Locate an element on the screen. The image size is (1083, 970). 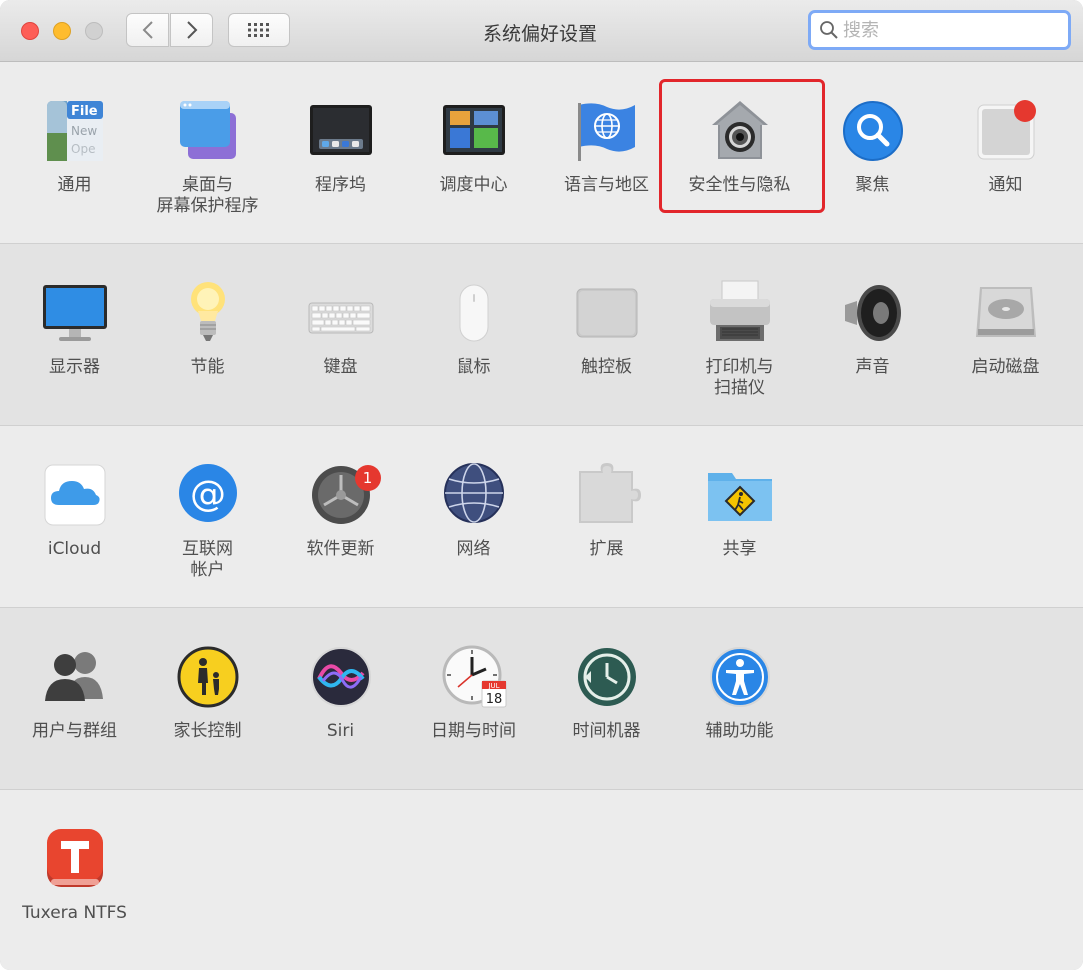
parental-controls-icon is located at coordinates (208, 677).